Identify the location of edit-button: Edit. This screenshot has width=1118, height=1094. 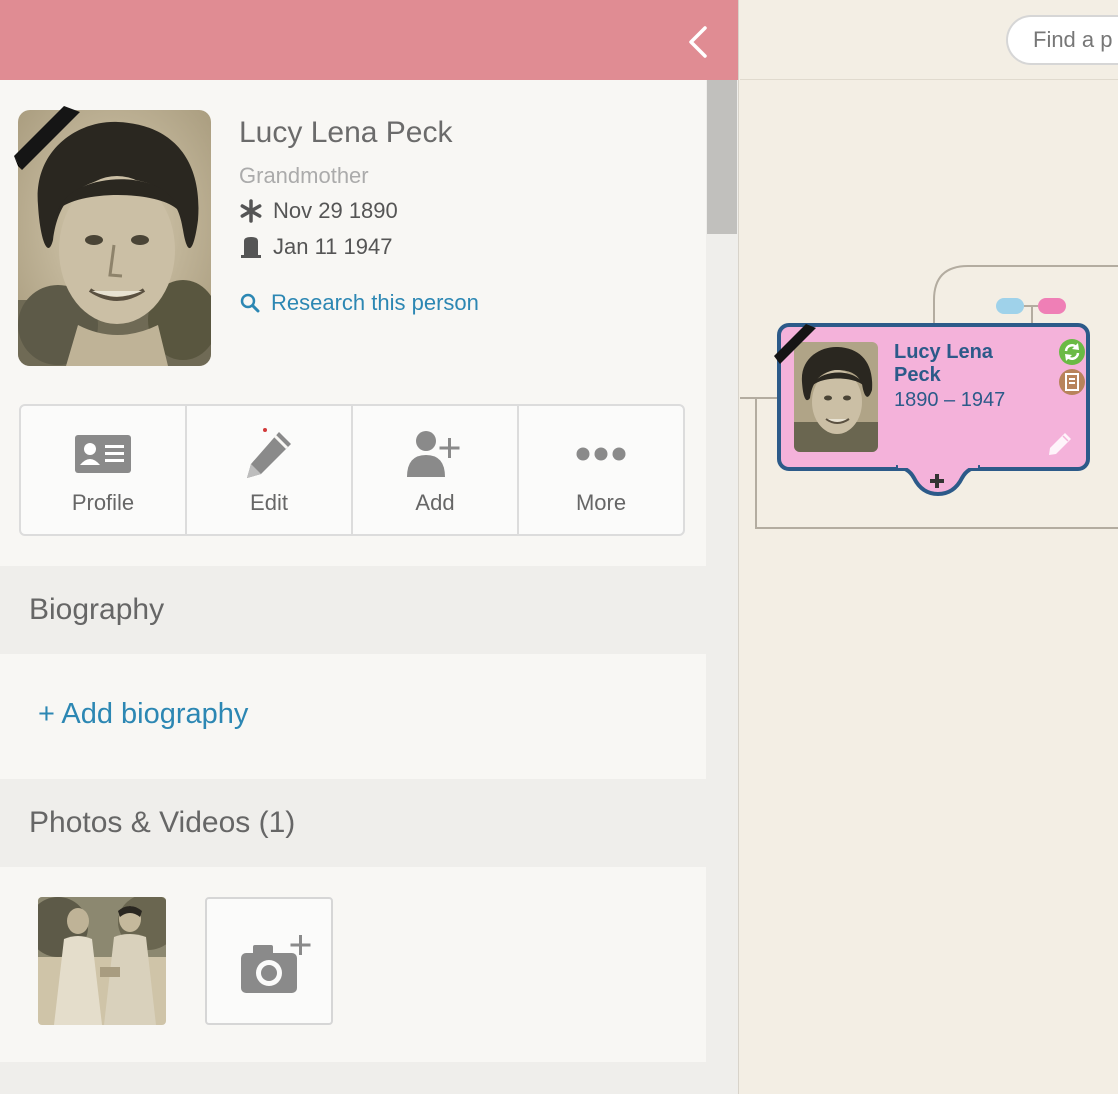
(270, 470).